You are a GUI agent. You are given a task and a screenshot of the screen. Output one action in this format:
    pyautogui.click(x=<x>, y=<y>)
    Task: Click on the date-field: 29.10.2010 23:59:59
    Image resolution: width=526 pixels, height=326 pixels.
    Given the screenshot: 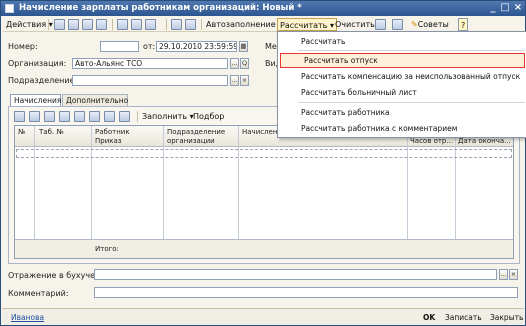 What is the action you would take?
    pyautogui.click(x=196, y=46)
    